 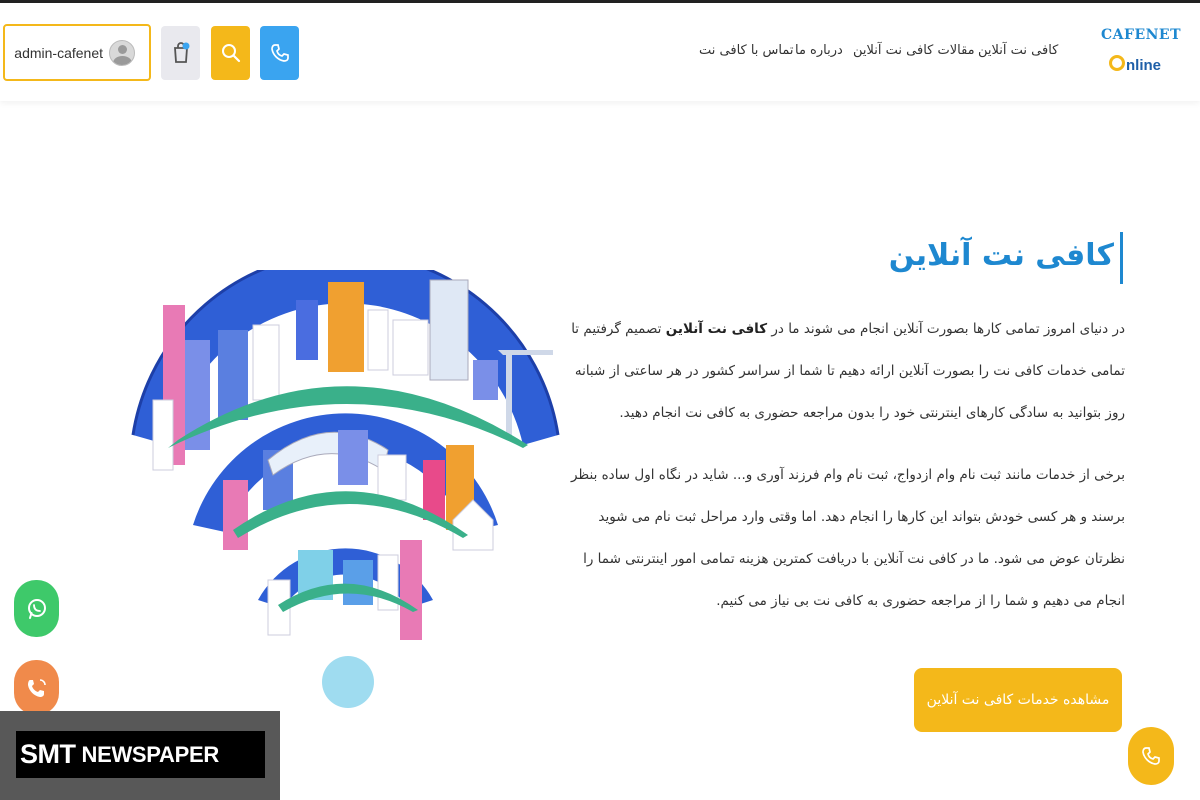 I want to click on logo-text-bottom: nline, so click(x=1144, y=65).